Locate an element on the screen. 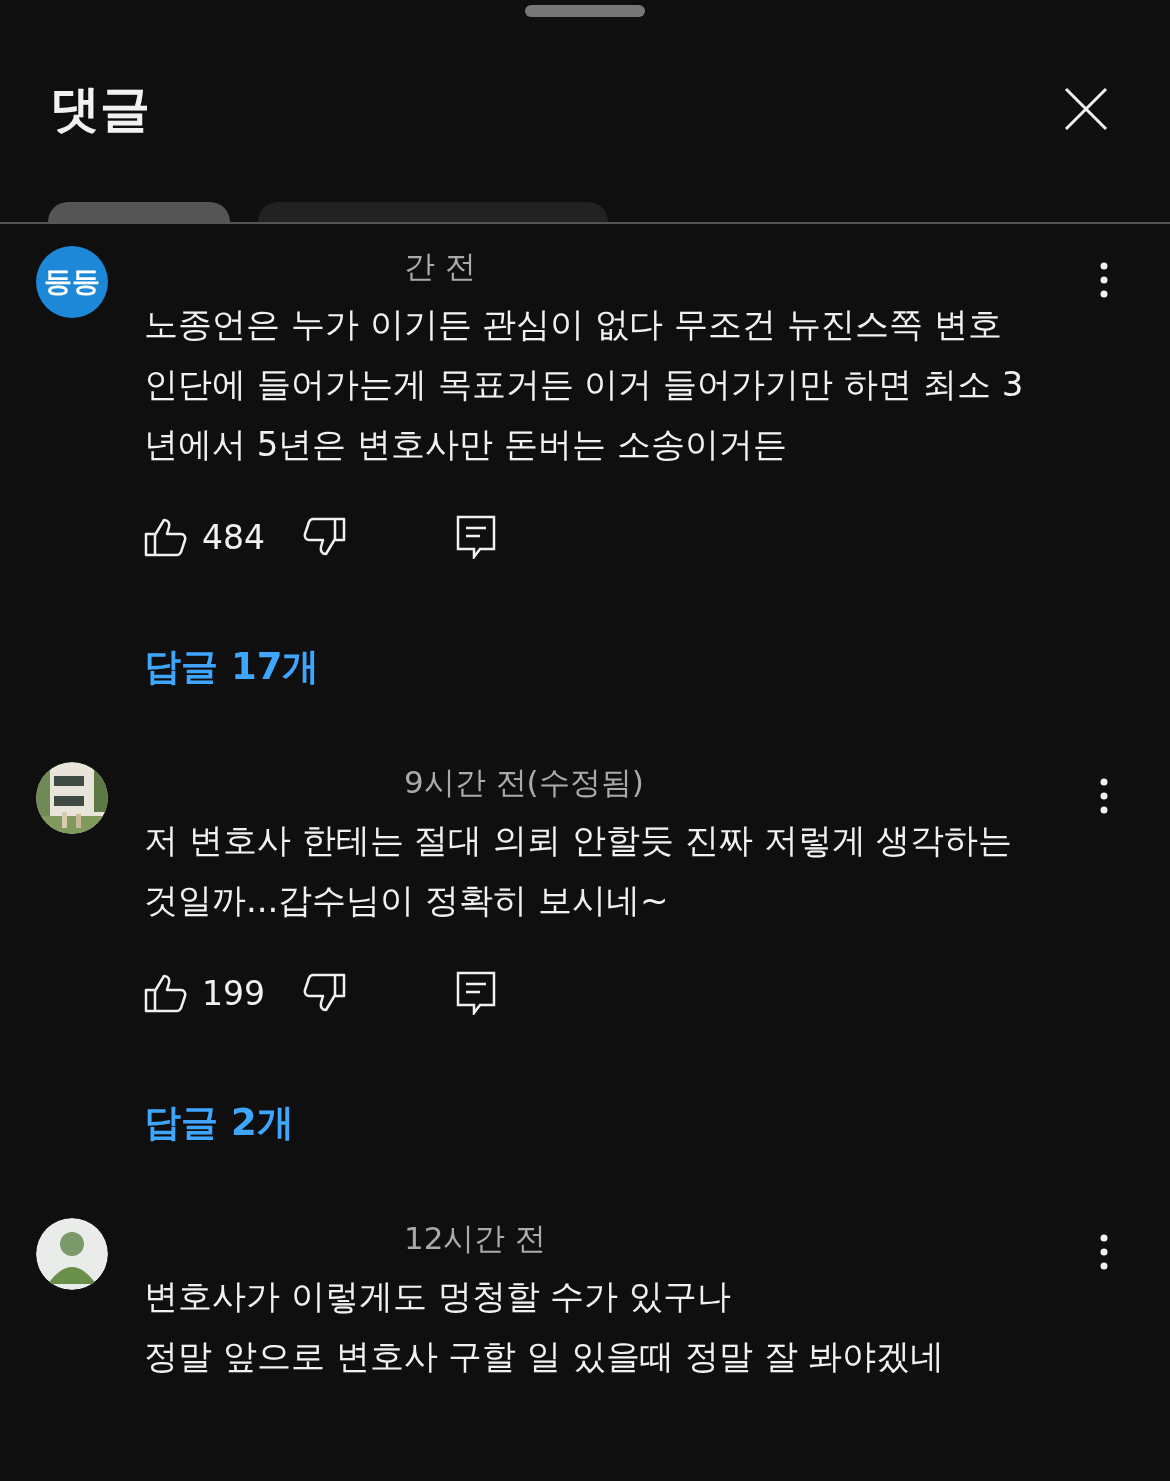 The image size is (1170, 1481). close-icon is located at coordinates (1086, 109).